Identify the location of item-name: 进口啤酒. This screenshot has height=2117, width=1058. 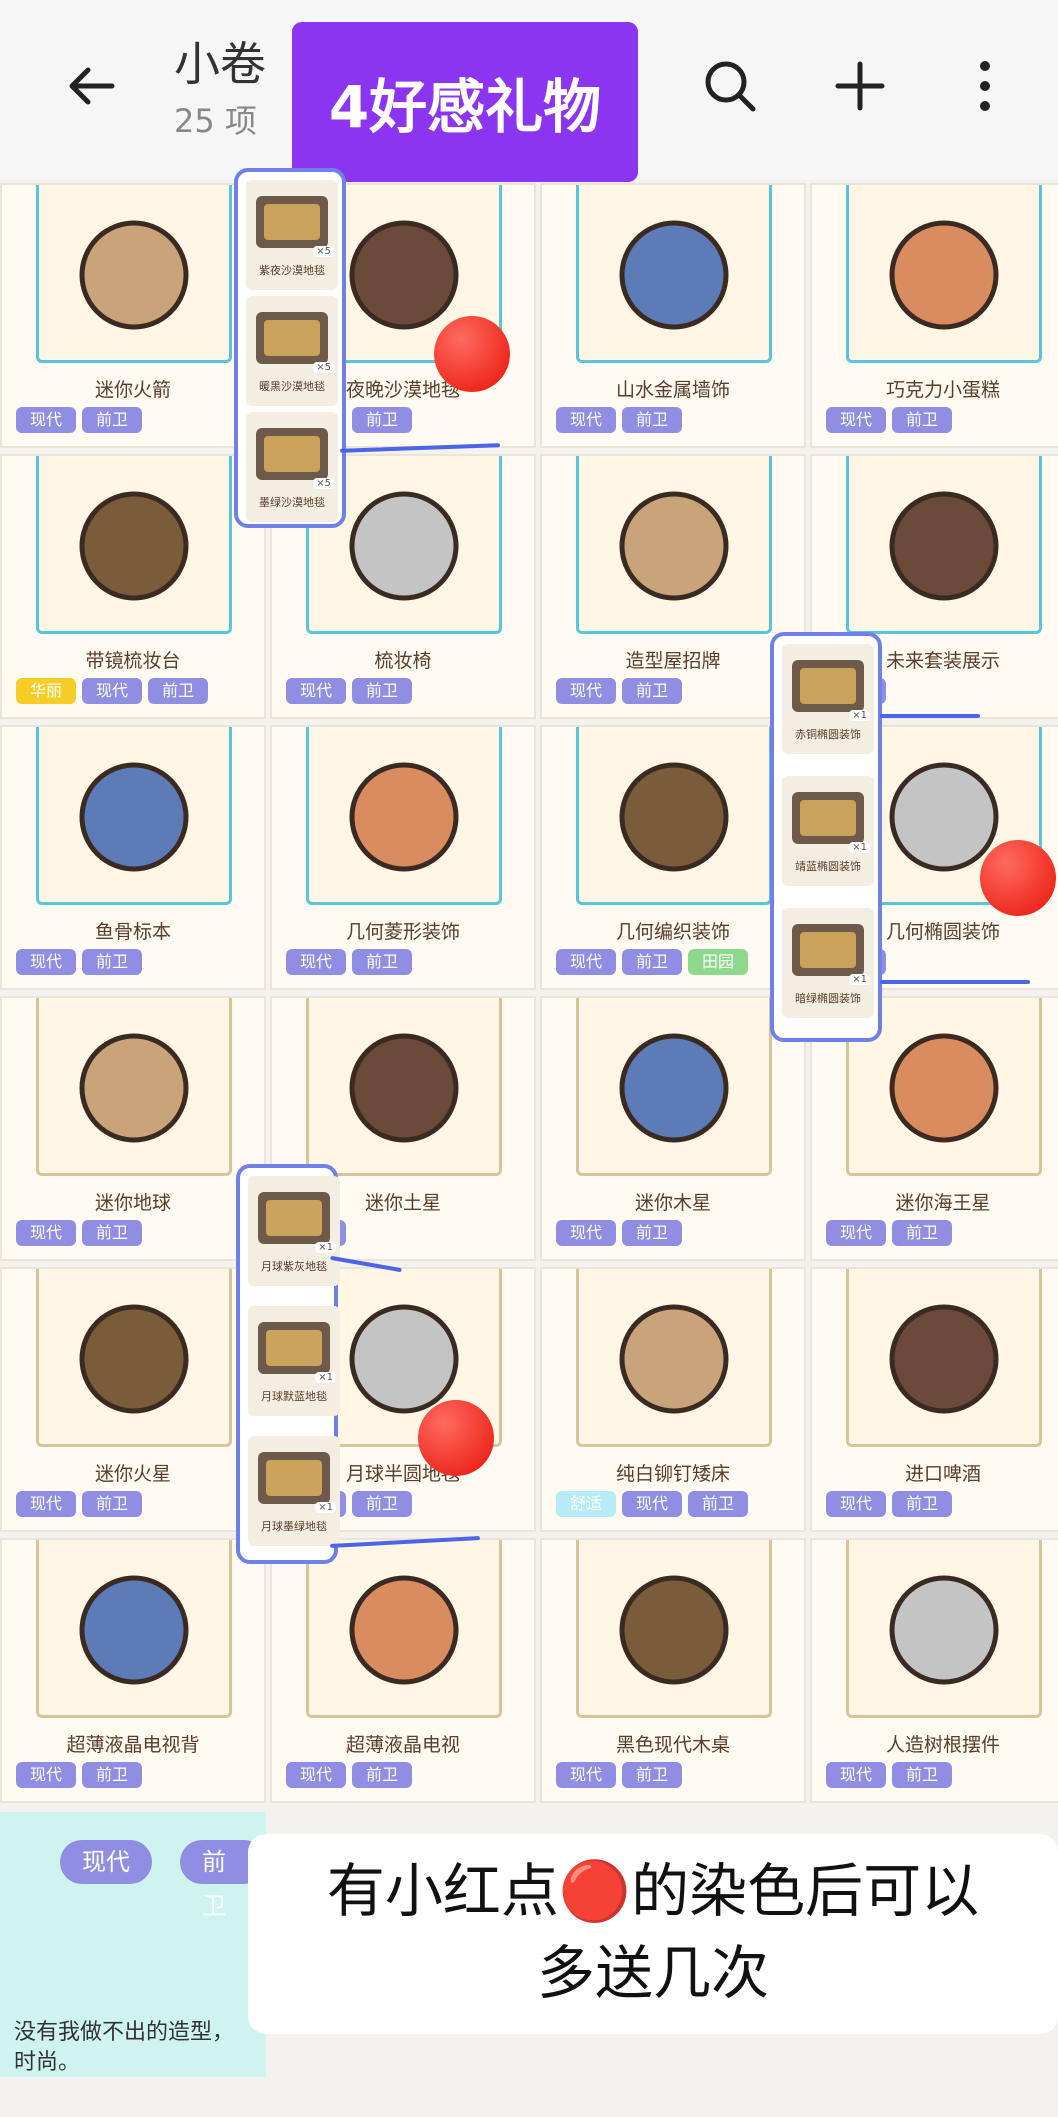
(942, 1474).